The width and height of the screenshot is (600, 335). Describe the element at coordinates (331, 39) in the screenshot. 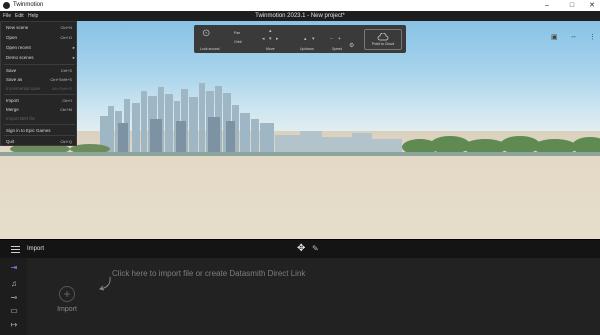

I see `speed-decrease-icon: −` at that location.